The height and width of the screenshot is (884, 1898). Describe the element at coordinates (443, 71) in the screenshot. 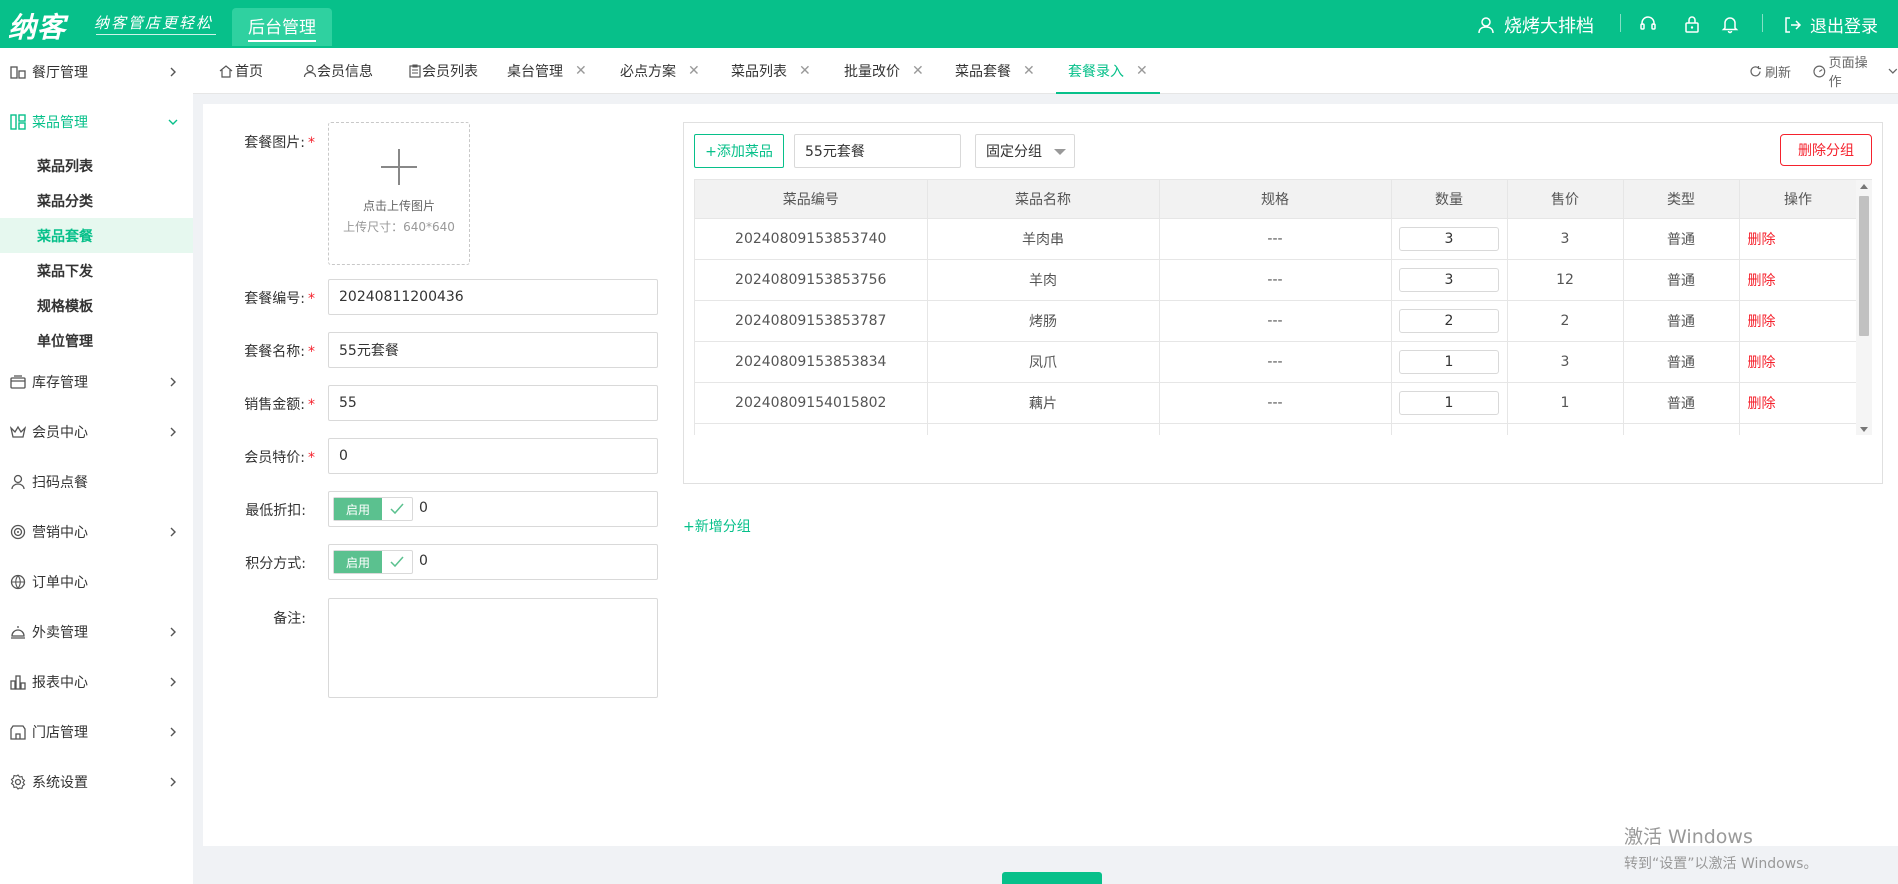

I see `tab-member-list: 会员列表` at that location.